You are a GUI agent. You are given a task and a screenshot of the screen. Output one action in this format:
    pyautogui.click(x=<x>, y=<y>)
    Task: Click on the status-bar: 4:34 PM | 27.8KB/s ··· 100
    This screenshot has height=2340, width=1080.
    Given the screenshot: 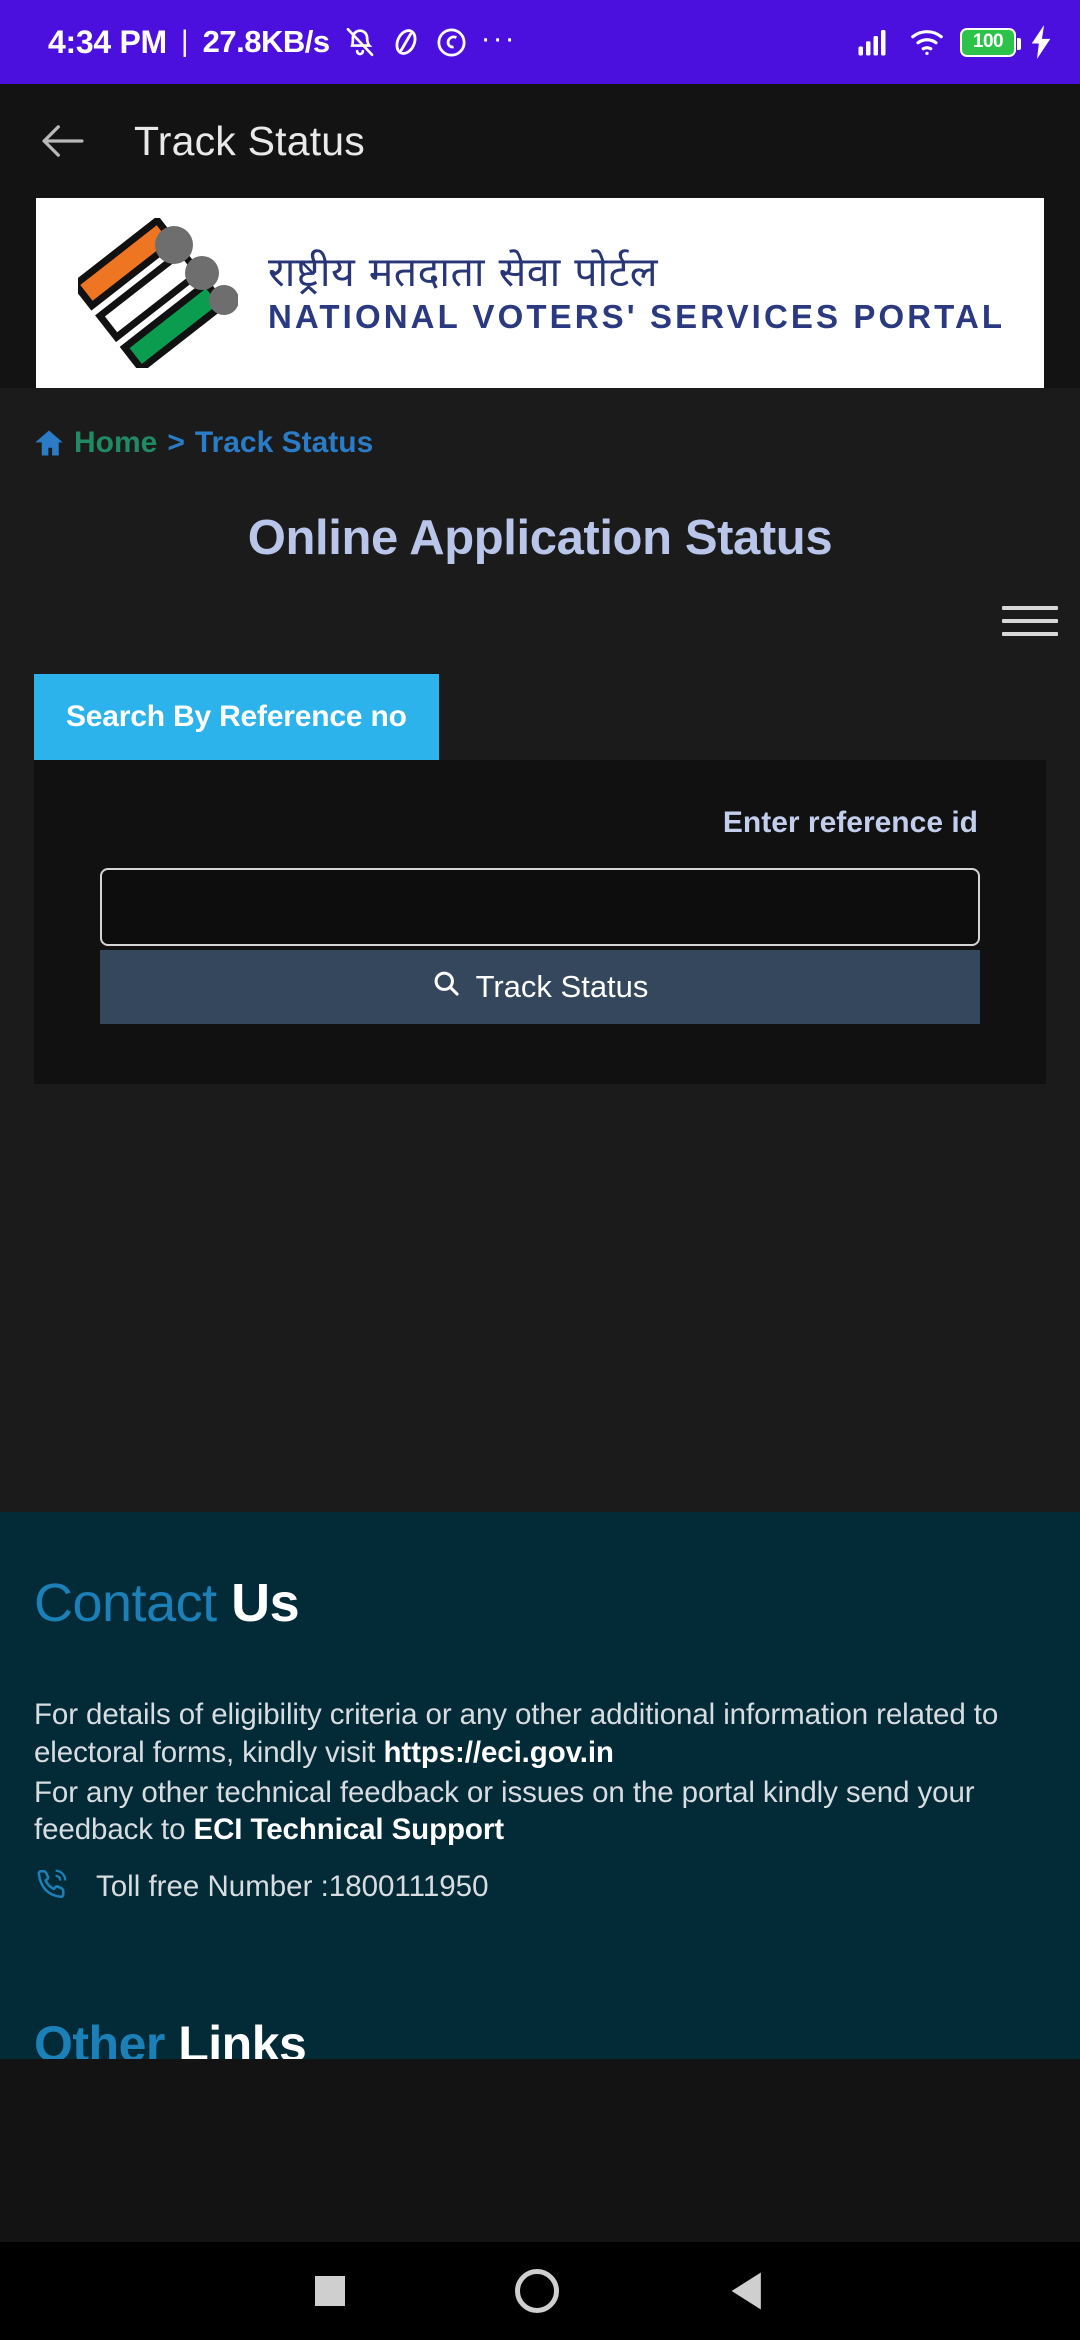 What is the action you would take?
    pyautogui.click(x=540, y=42)
    